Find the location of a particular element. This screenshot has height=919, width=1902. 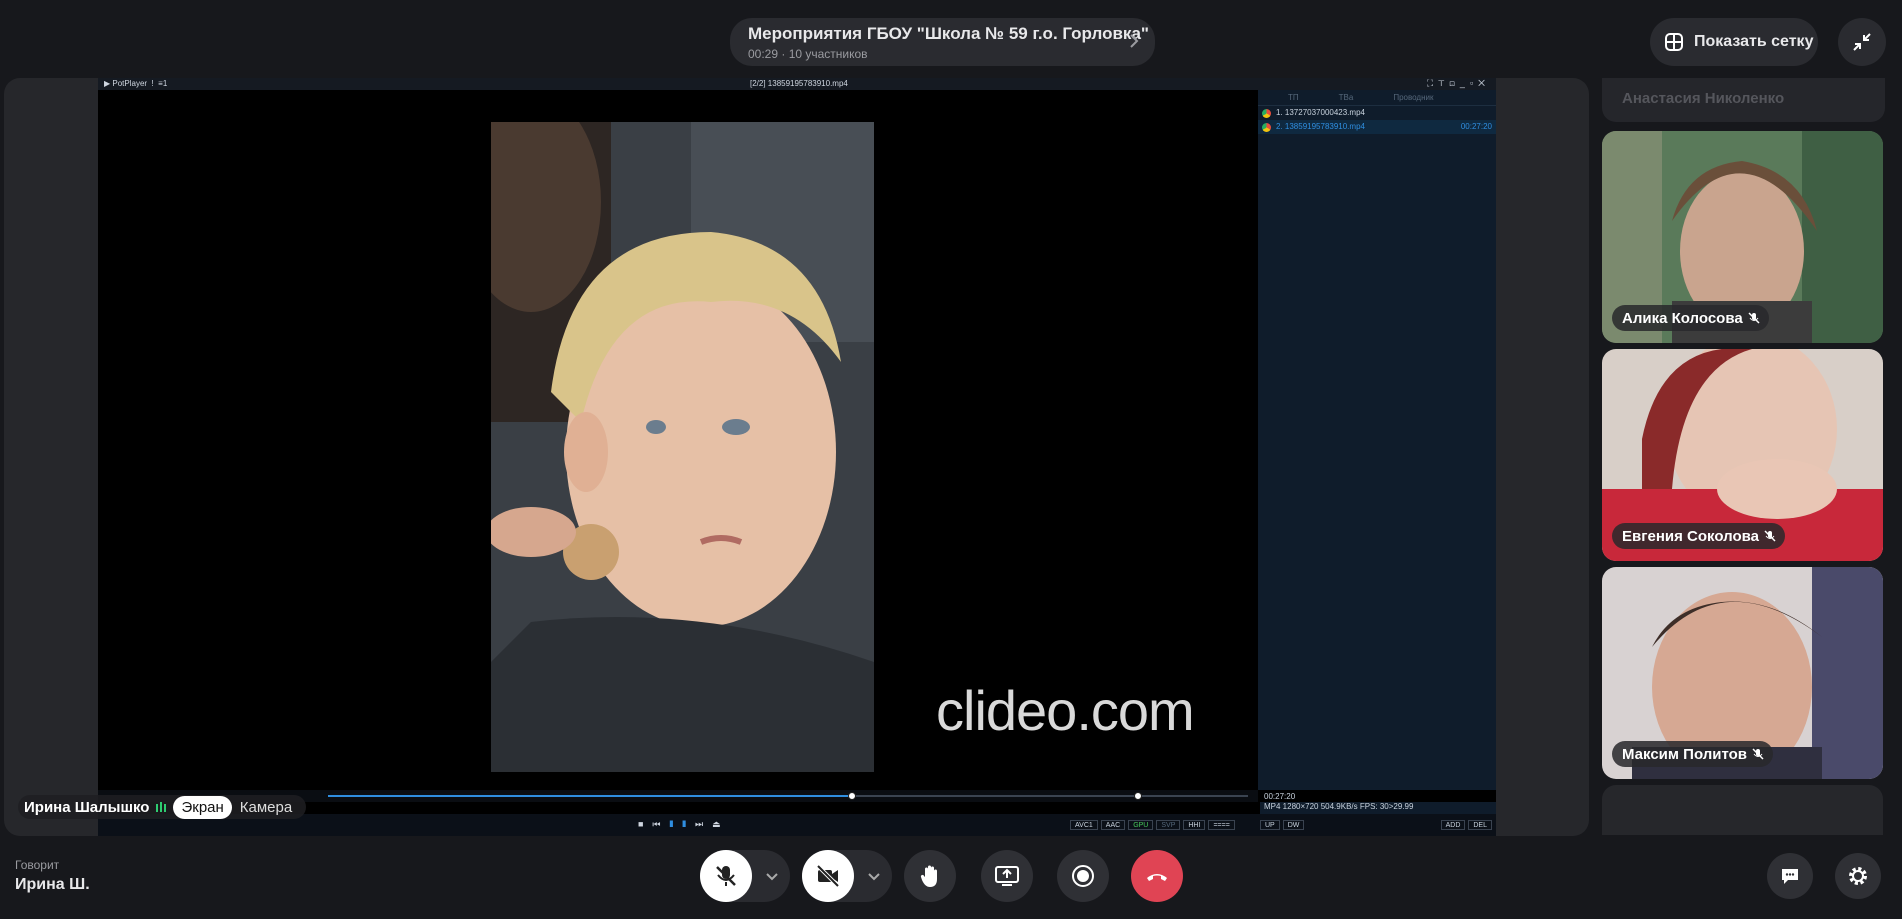

chat-icon is located at coordinates (1790, 876).